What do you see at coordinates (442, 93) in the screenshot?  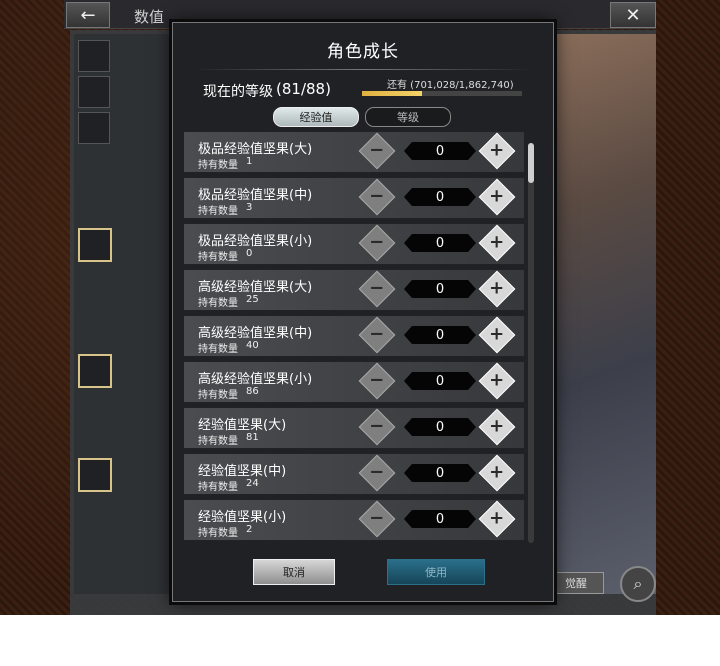 I see `exp-progress-bar` at bounding box center [442, 93].